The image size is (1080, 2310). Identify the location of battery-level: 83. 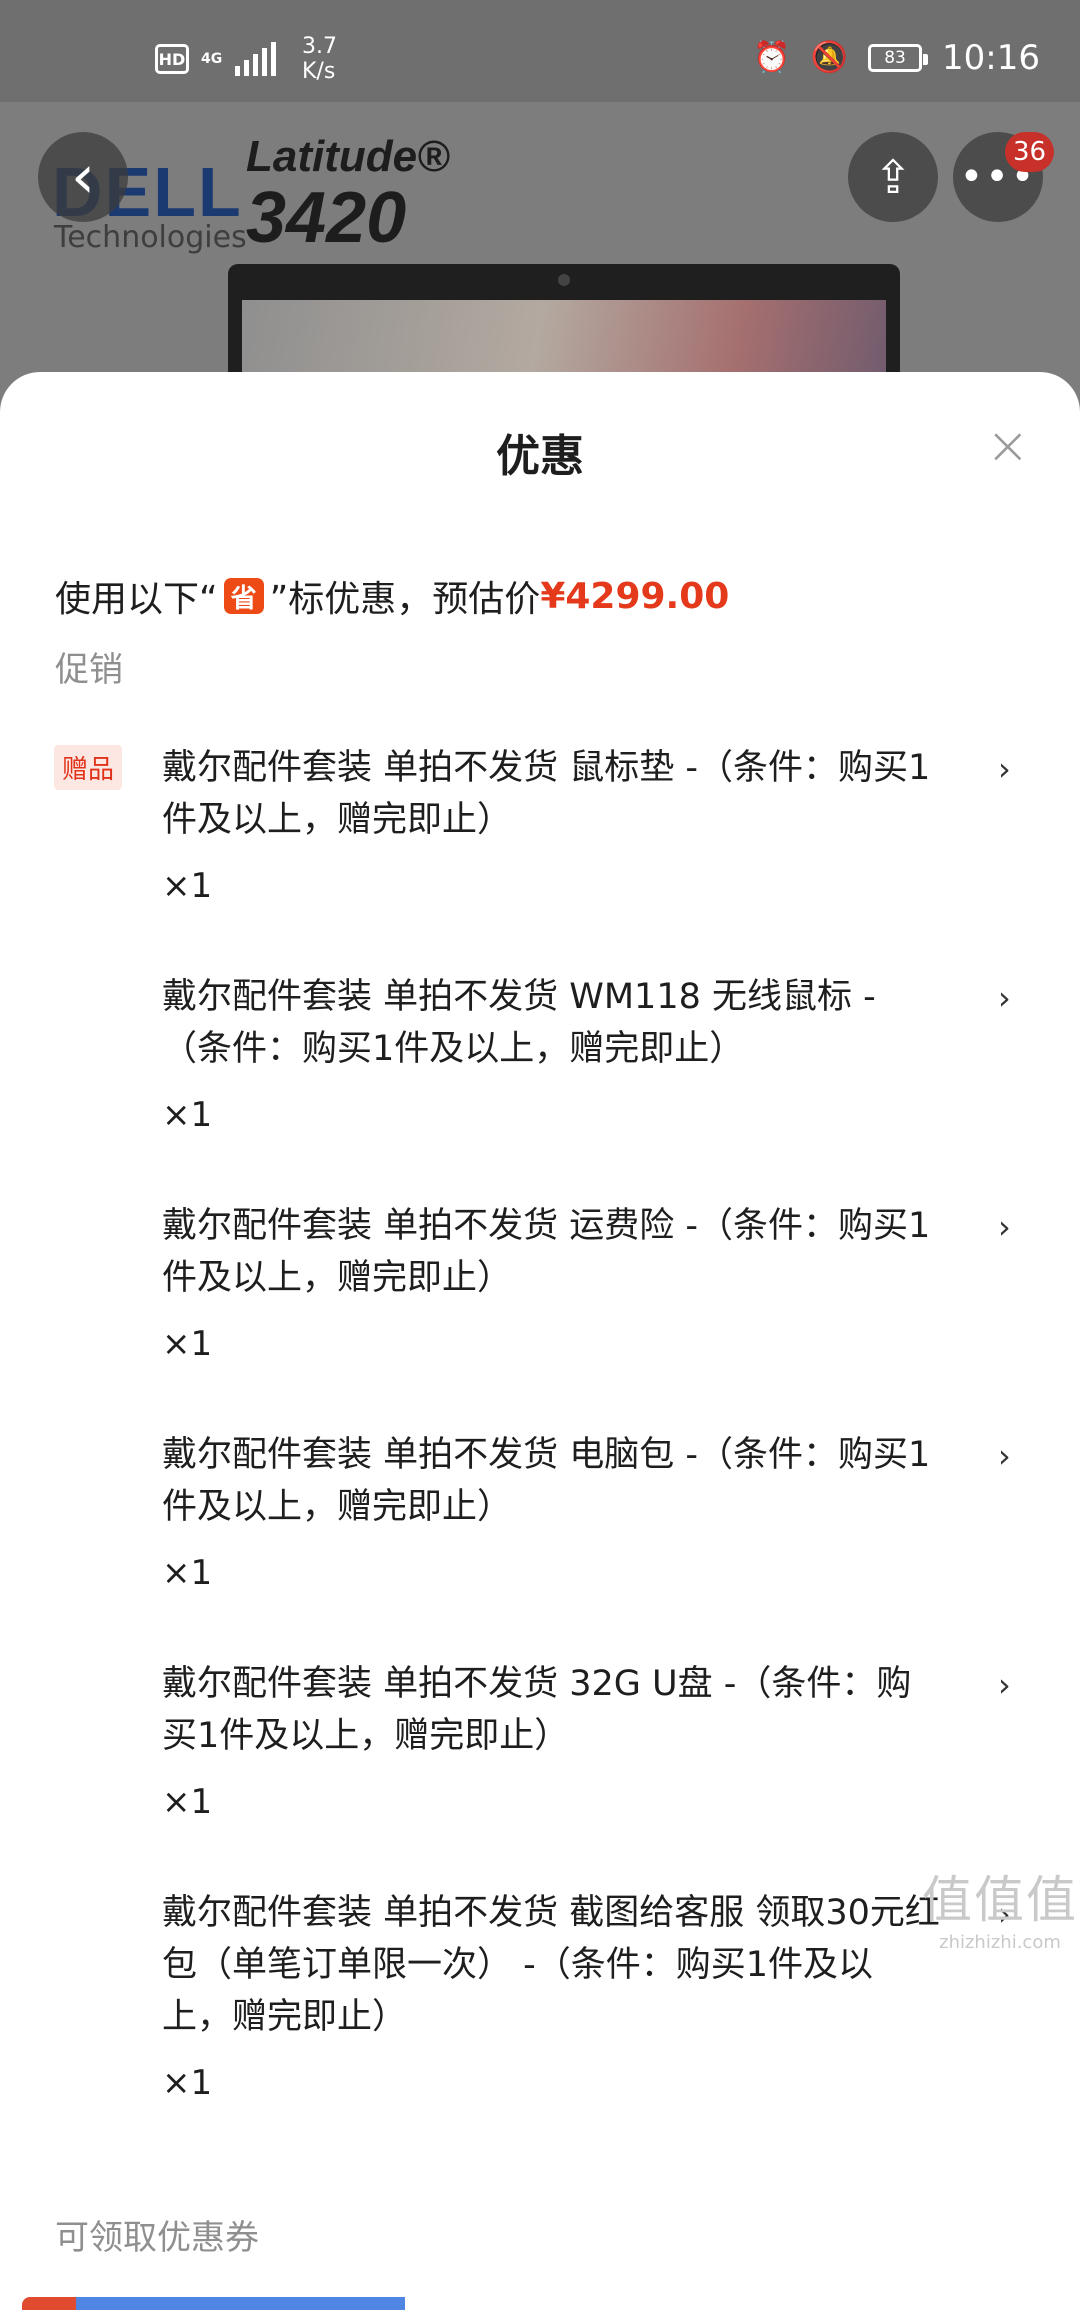
(895, 58).